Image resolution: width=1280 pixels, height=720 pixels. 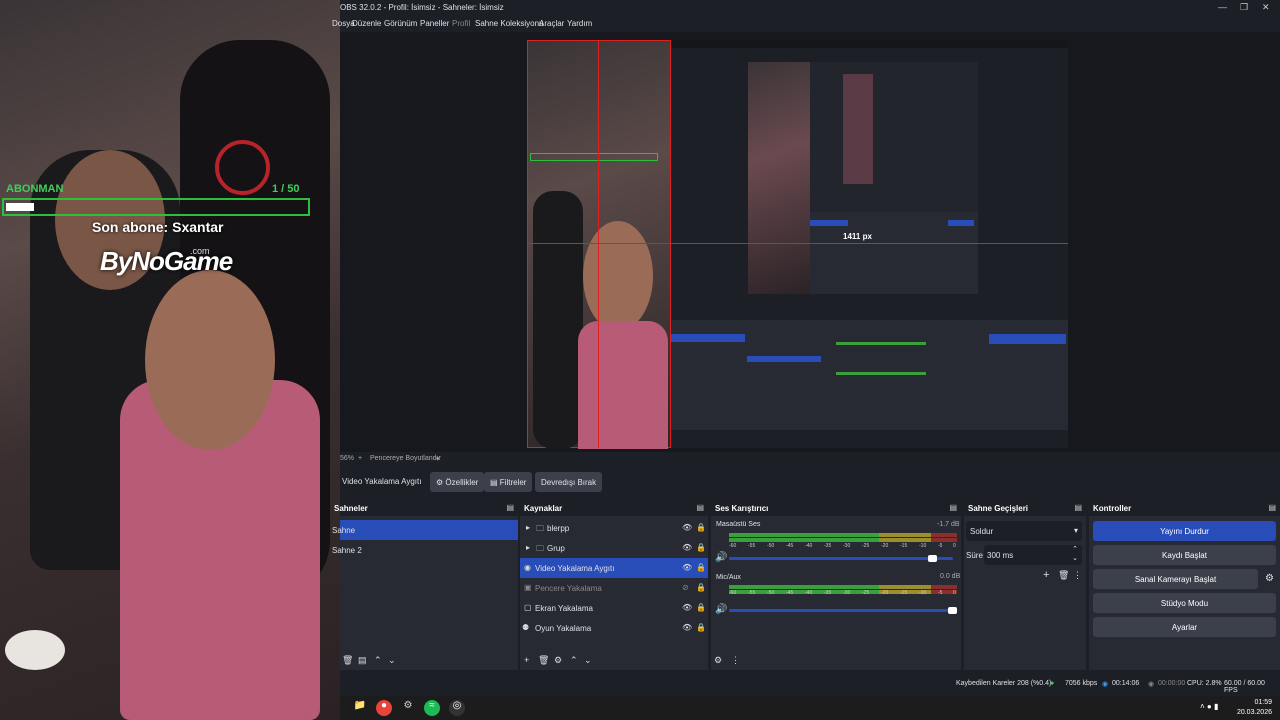 I want to click on chevron-down-icon: ⌄, so click(x=1075, y=558).